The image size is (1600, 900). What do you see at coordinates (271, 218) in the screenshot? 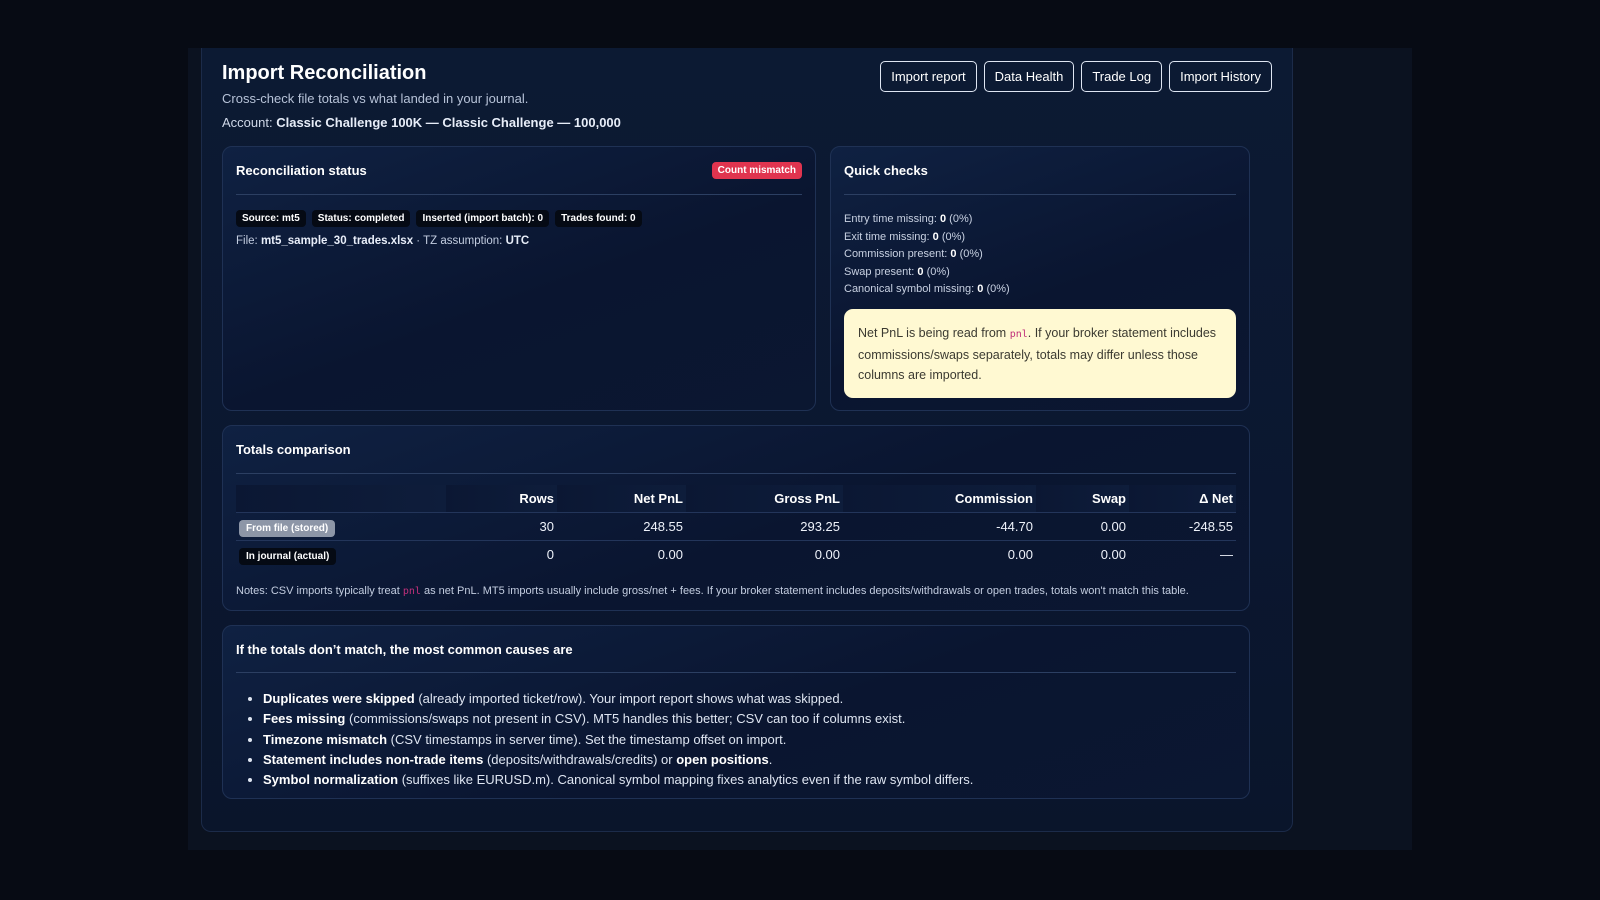
I see `source-pill: Source: mt5` at bounding box center [271, 218].